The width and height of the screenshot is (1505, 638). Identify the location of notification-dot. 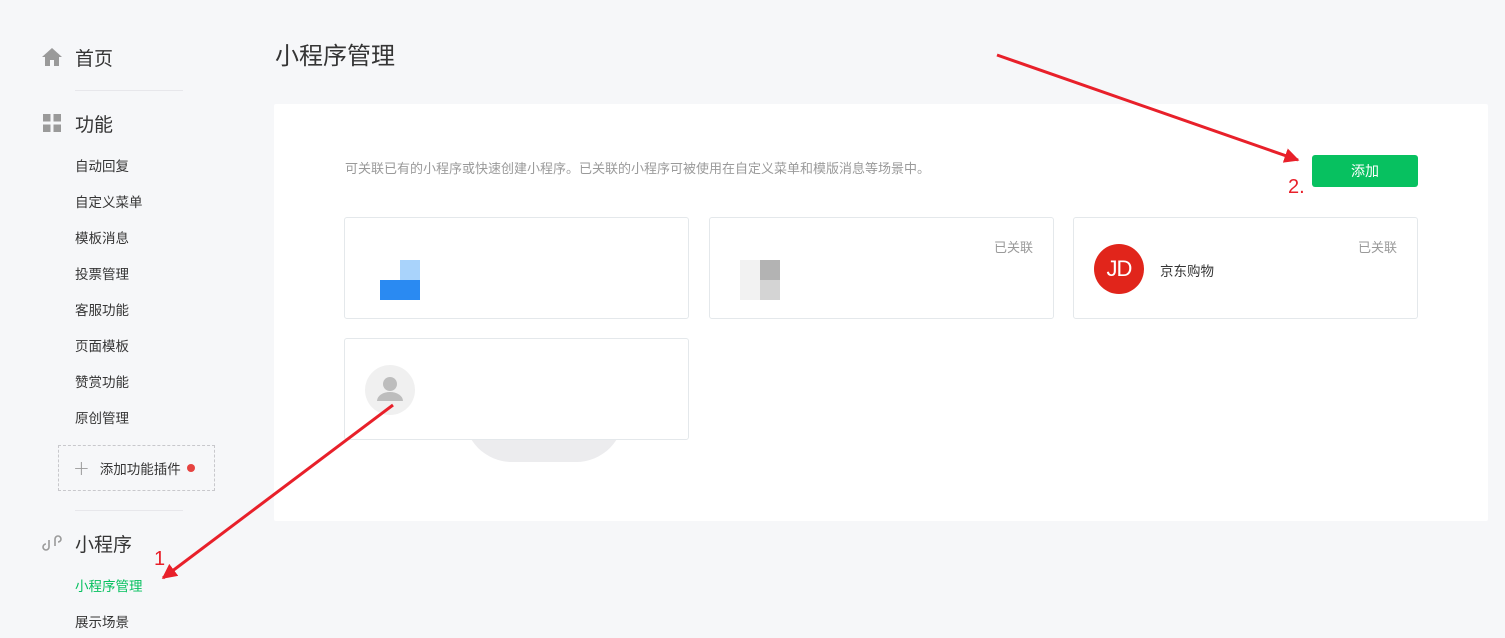
(190, 468).